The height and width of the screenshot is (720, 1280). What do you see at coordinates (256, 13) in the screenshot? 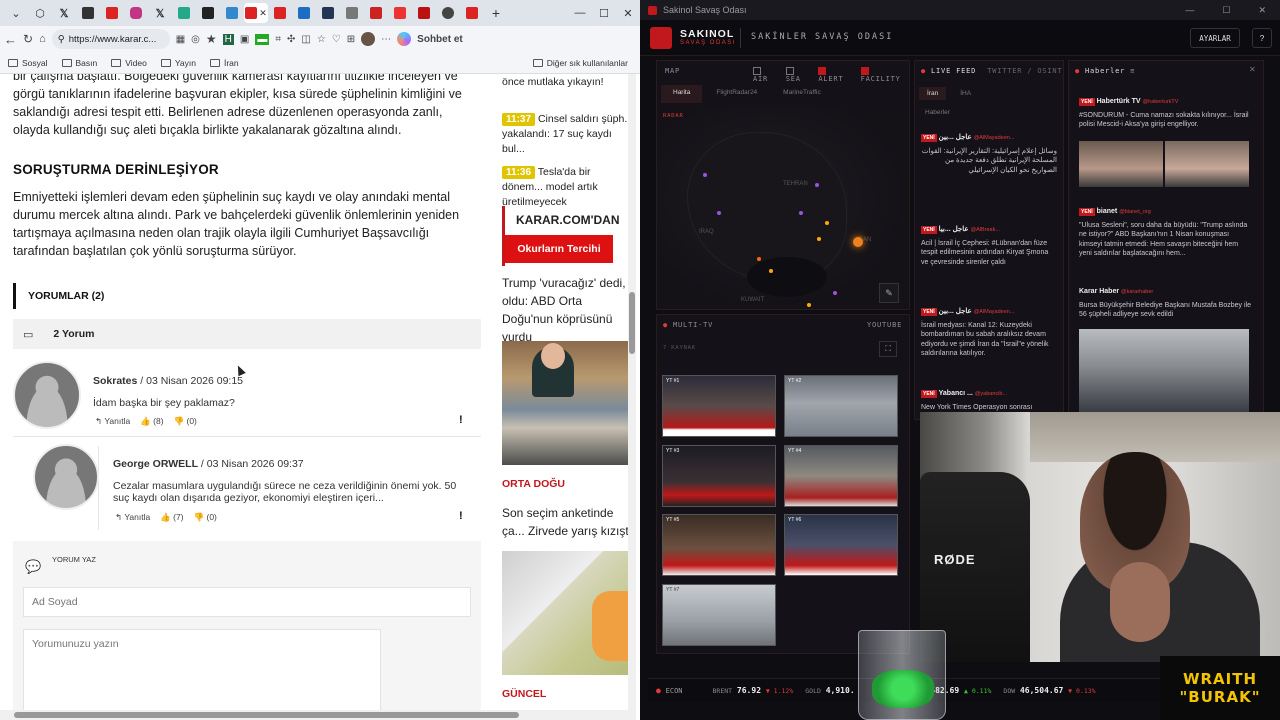
I see `tab-karar-active: ✕` at bounding box center [256, 13].